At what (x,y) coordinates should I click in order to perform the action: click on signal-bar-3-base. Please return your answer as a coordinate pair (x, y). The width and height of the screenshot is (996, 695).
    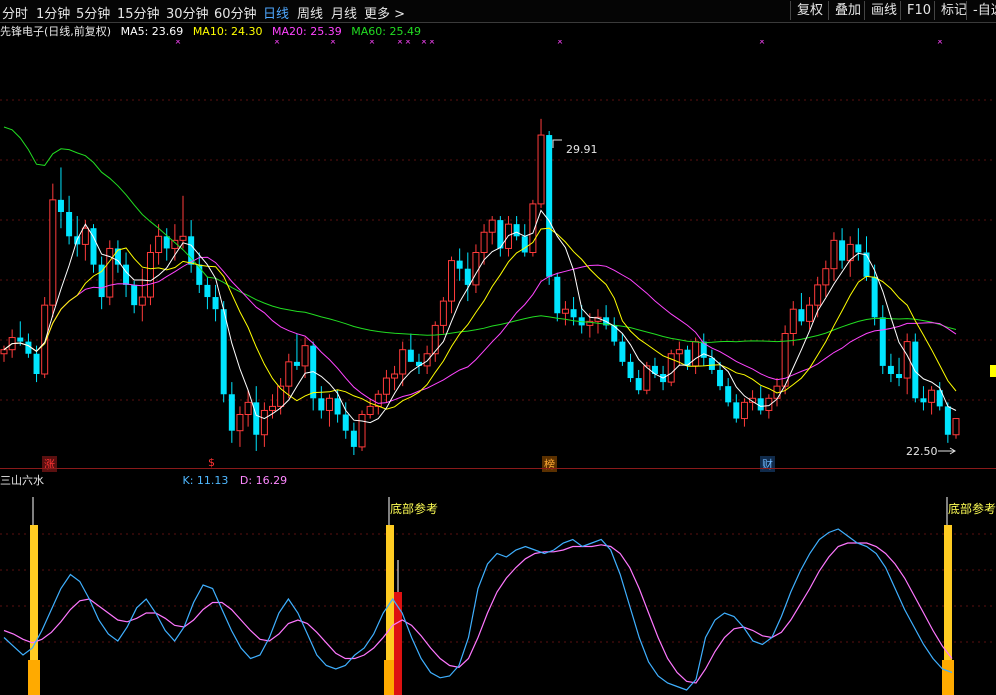
    Looking at the image, I should click on (948, 677).